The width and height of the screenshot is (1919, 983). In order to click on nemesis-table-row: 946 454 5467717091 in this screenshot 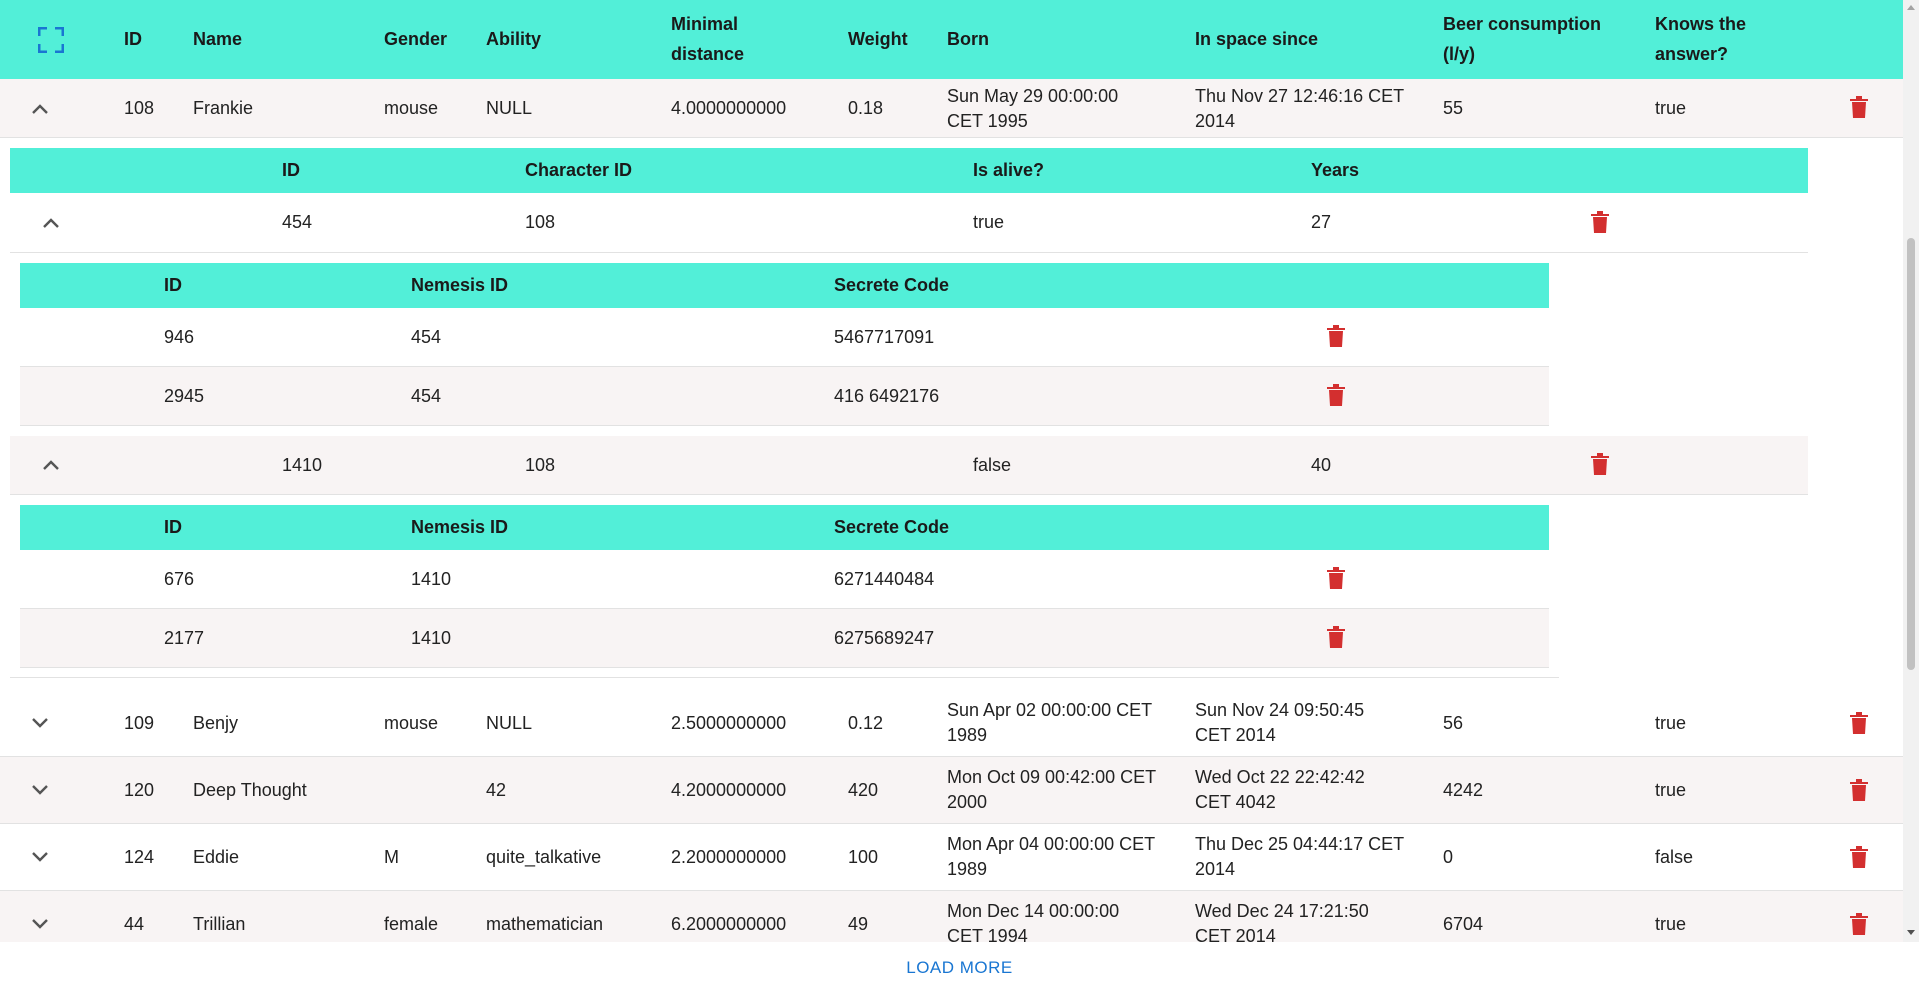, I will do `click(784, 337)`.